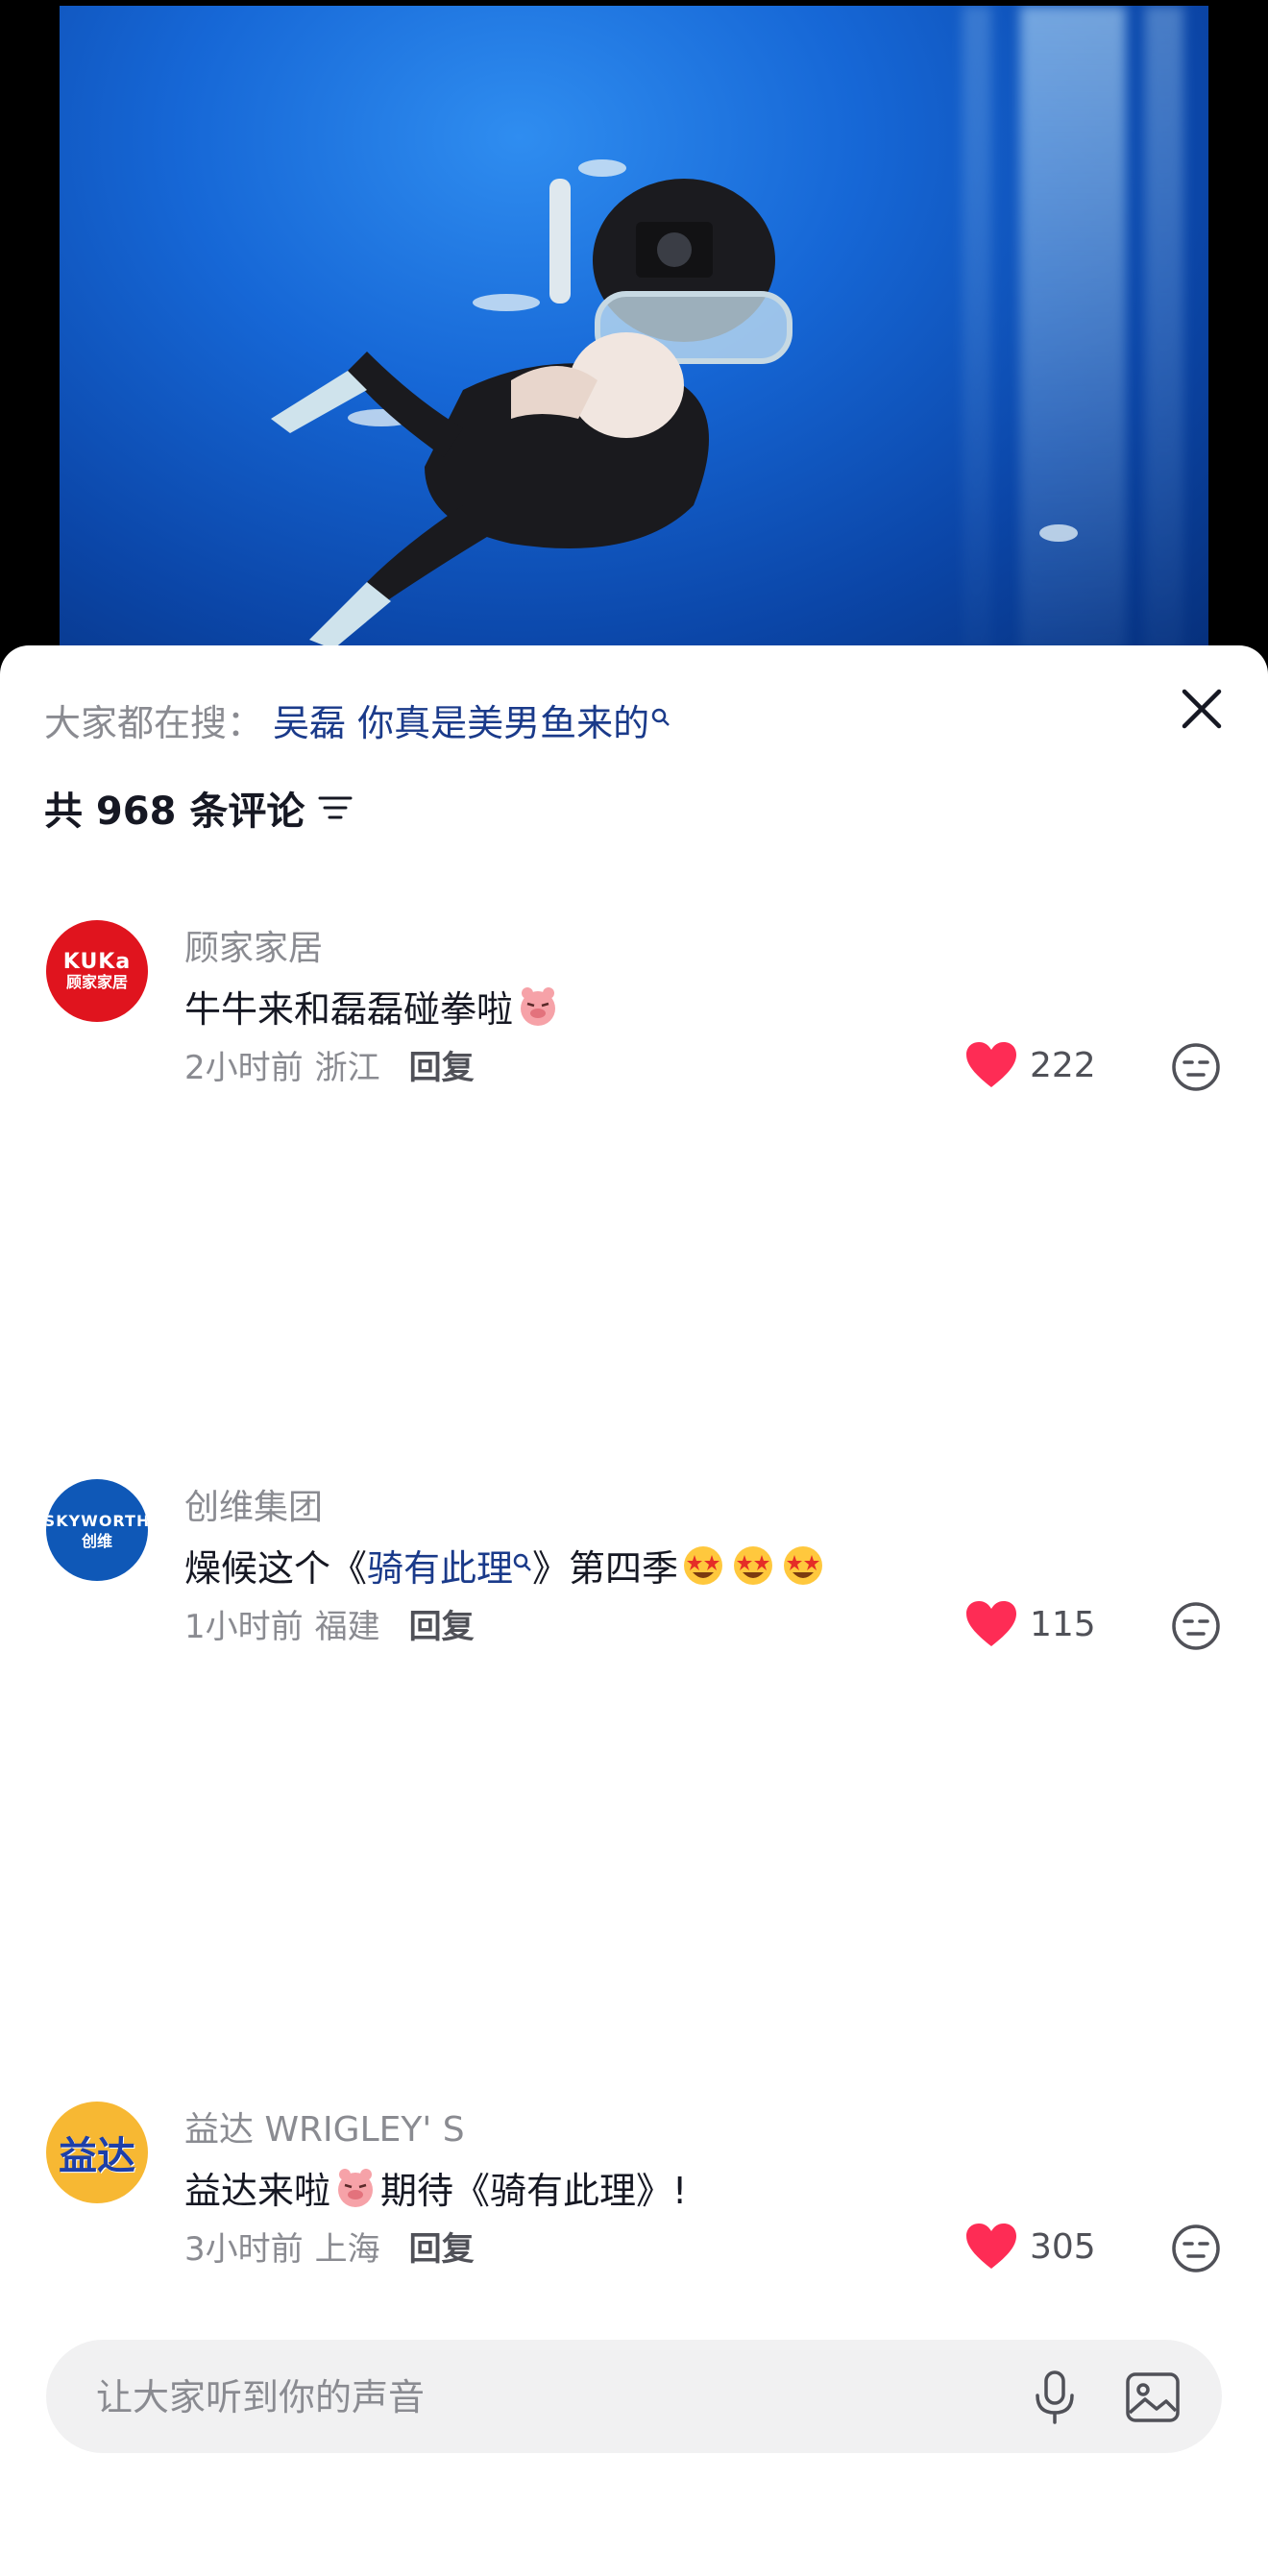  I want to click on comment-meta: 2小时前 浙江 回复, so click(329, 1064).